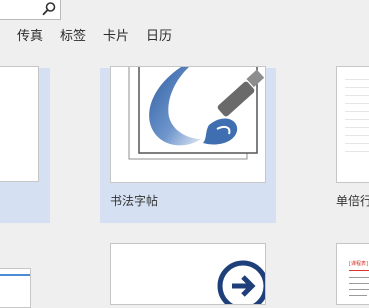 The width and height of the screenshot is (369, 308). I want to click on filter-calendar: 日历, so click(159, 37).